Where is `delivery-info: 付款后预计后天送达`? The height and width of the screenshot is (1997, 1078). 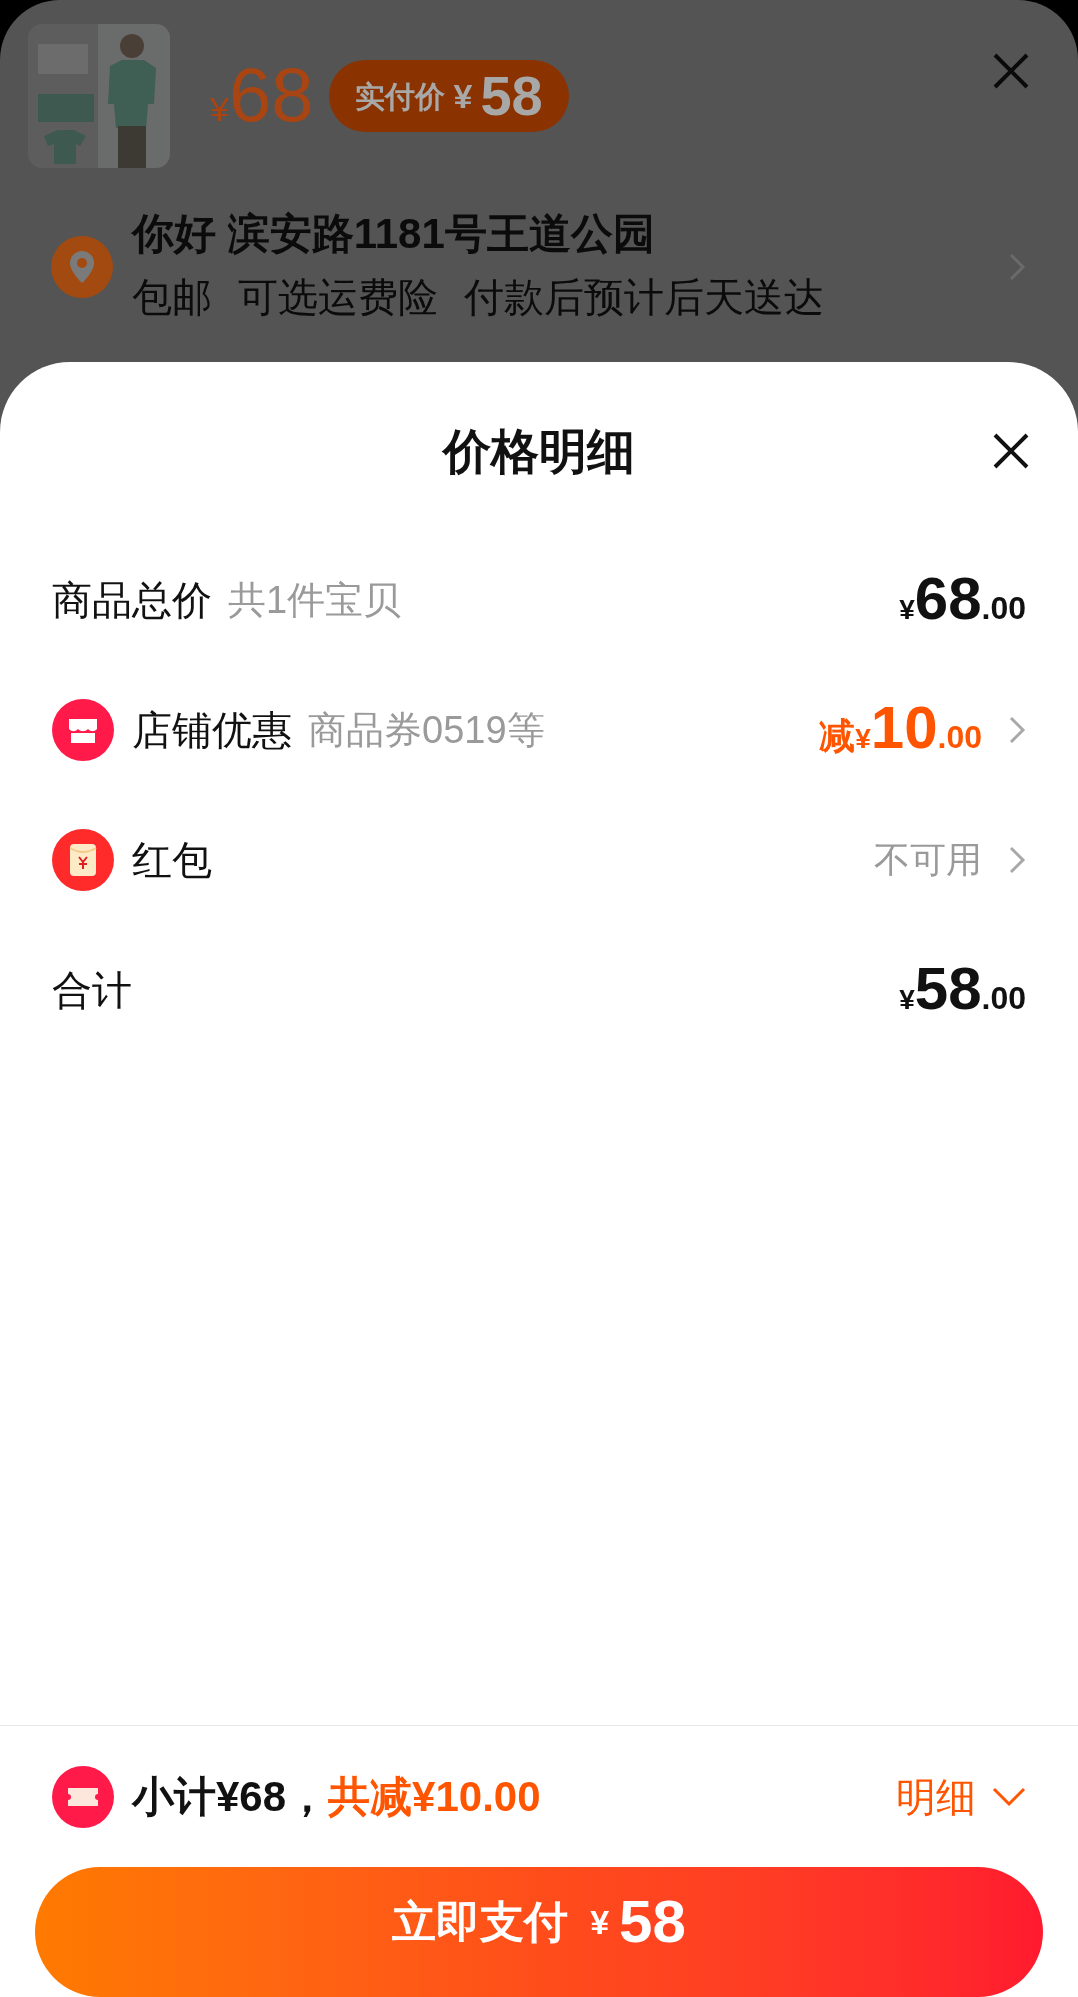 delivery-info: 付款后预计后天送达 is located at coordinates (644, 297).